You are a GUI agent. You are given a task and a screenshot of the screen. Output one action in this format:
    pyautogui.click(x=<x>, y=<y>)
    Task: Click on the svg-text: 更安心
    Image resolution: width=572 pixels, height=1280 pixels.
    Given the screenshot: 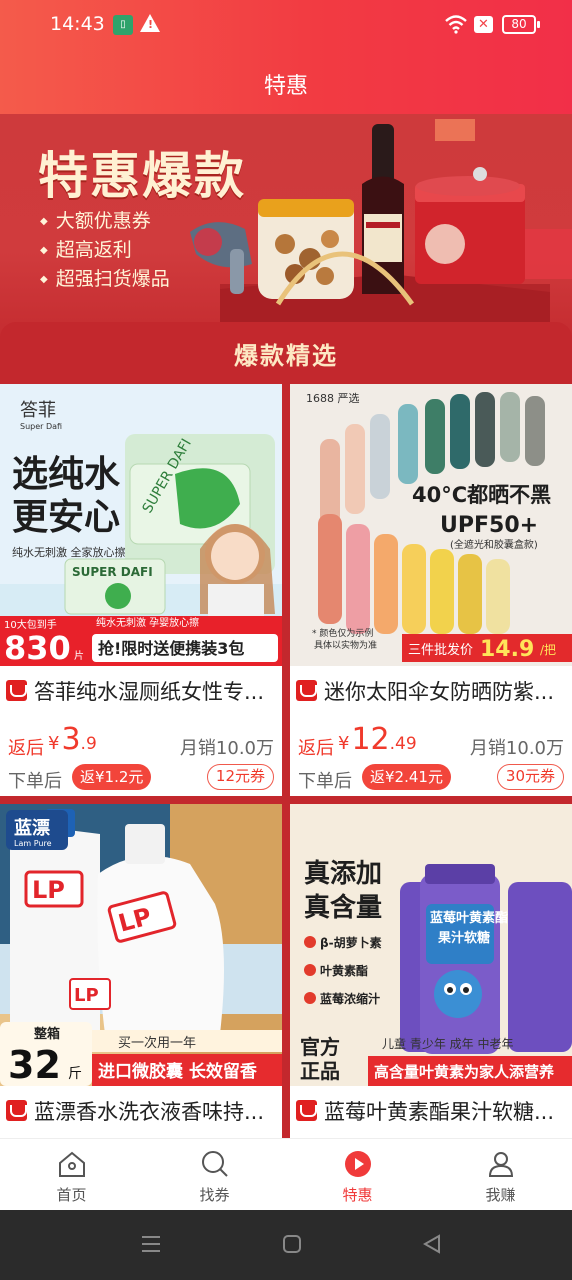 What is the action you would take?
    pyautogui.click(x=66, y=517)
    